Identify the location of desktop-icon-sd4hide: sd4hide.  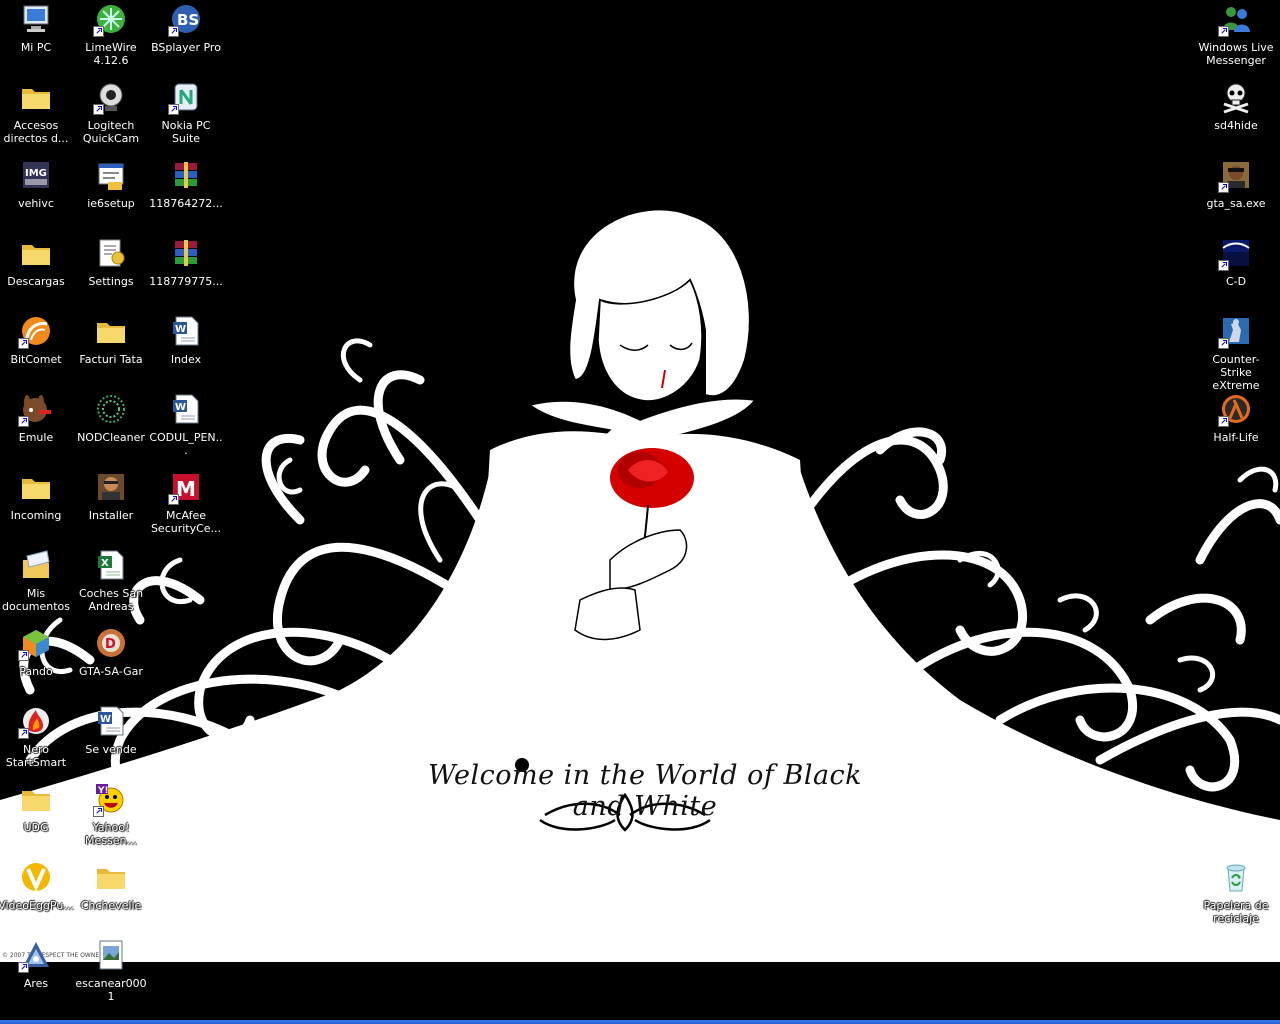
(1236, 106).